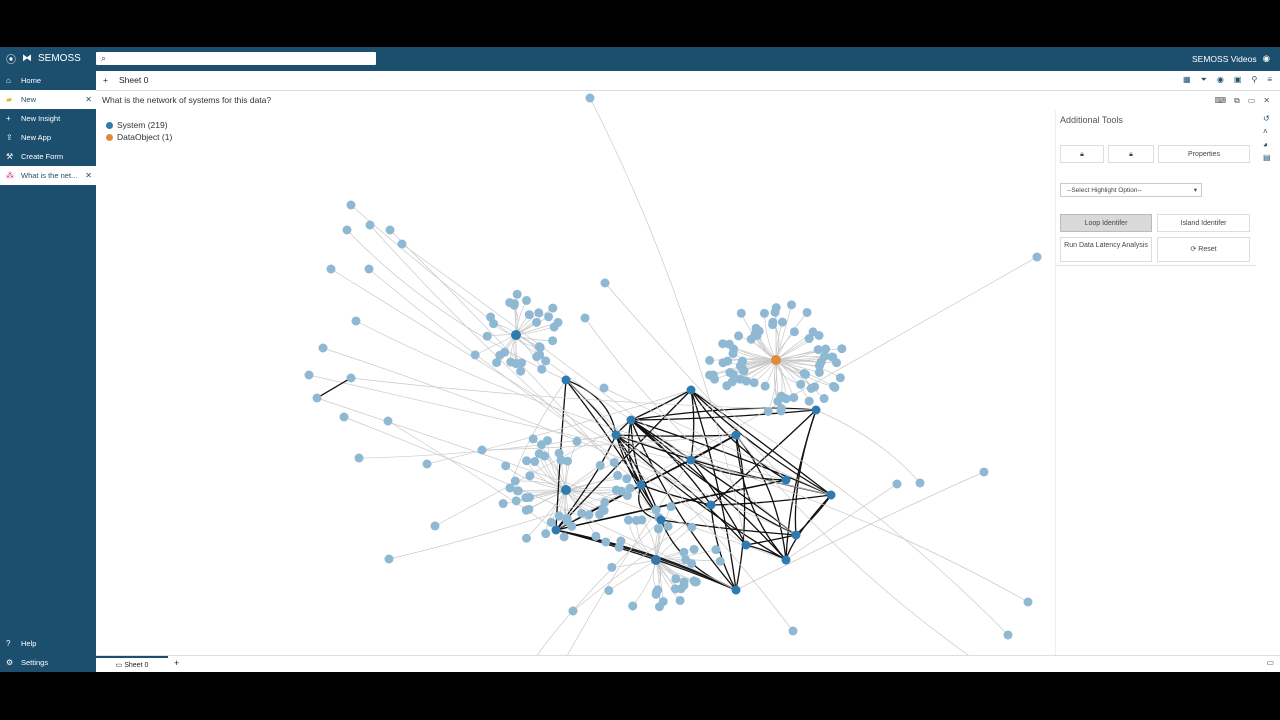 The height and width of the screenshot is (720, 1280). What do you see at coordinates (11, 58) in the screenshot?
I see `menu-icon: ⦿` at bounding box center [11, 58].